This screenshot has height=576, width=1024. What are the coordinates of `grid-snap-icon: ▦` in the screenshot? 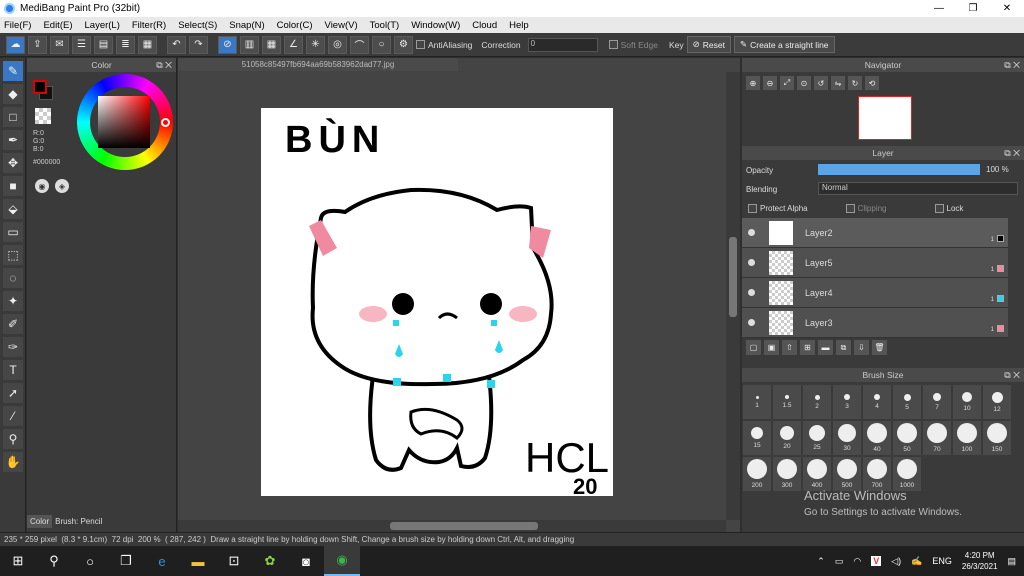 It's located at (271, 44).